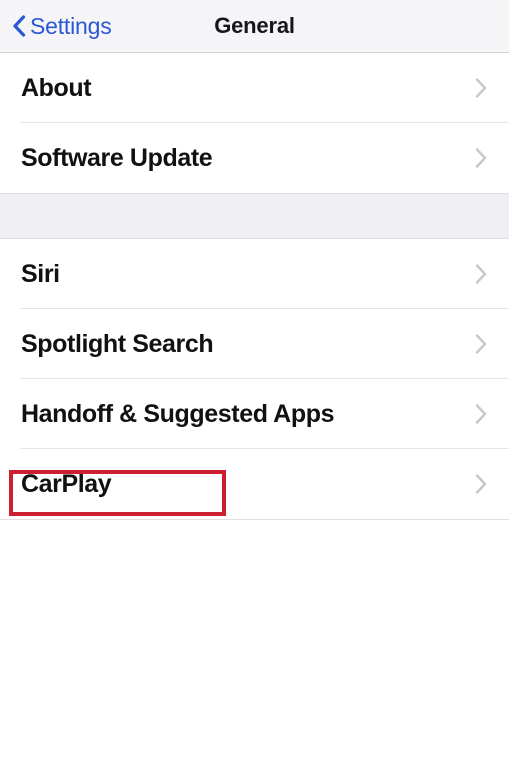 Image resolution: width=509 pixels, height=760 pixels. What do you see at coordinates (254, 88) in the screenshot?
I see `settings-row-about: About` at bounding box center [254, 88].